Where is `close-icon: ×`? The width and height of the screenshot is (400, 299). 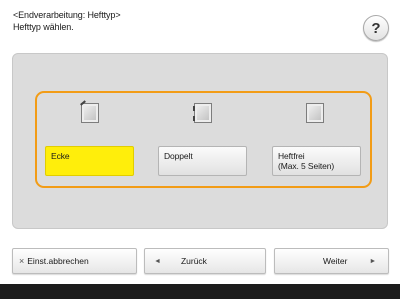
close-icon: × is located at coordinates (22, 261).